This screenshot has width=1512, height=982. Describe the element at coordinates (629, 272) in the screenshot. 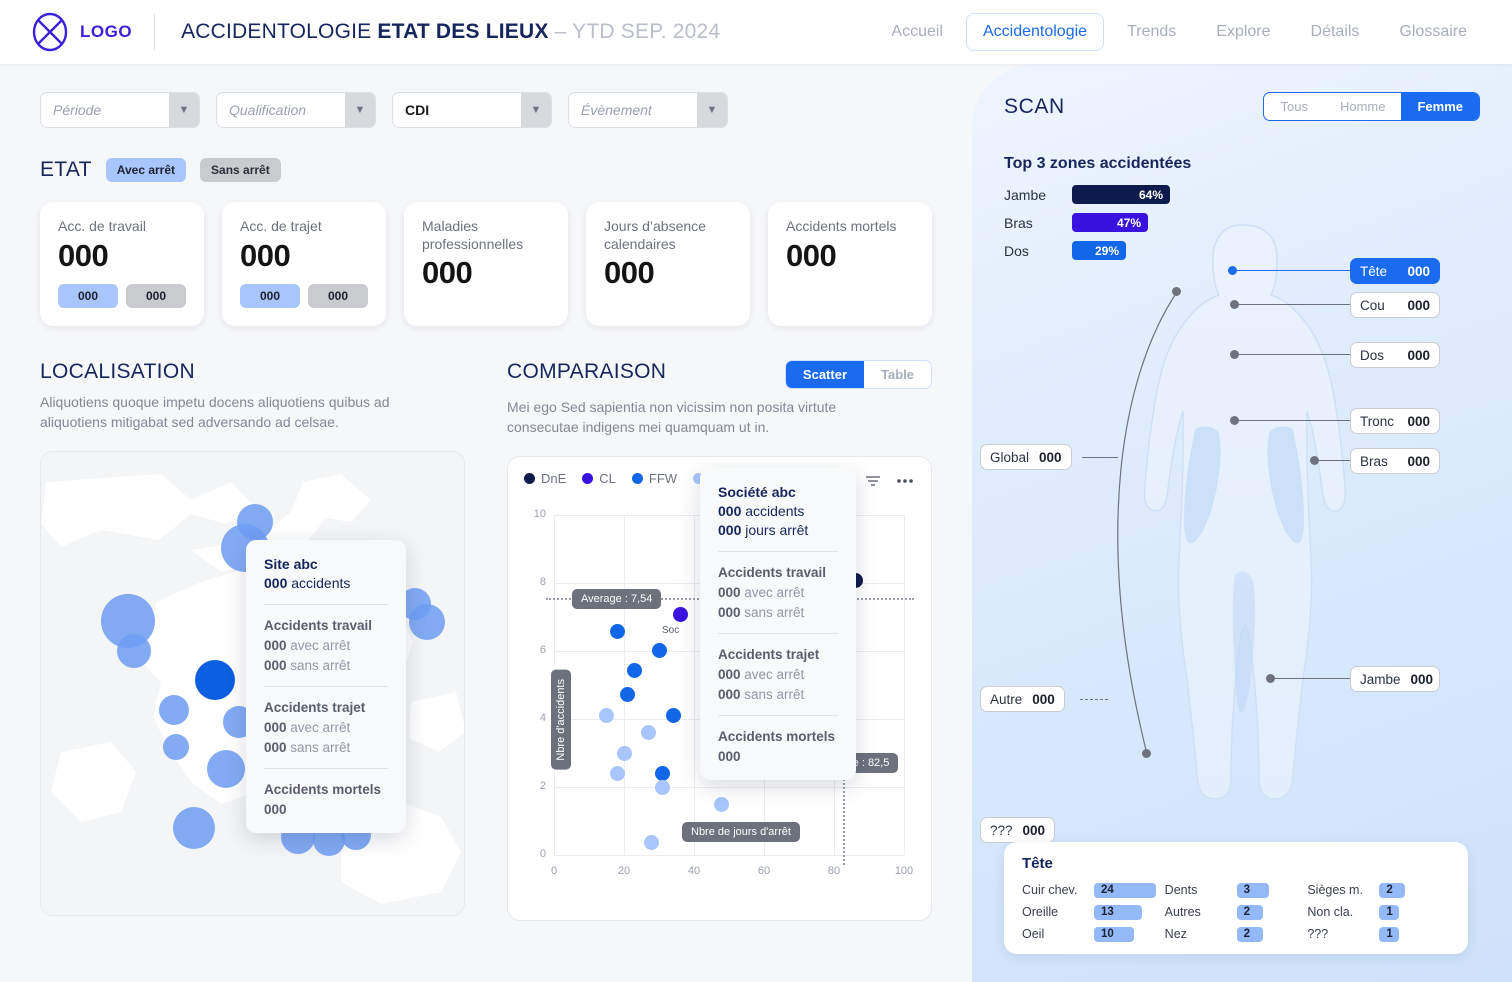

I see `kpi-value: 000` at that location.